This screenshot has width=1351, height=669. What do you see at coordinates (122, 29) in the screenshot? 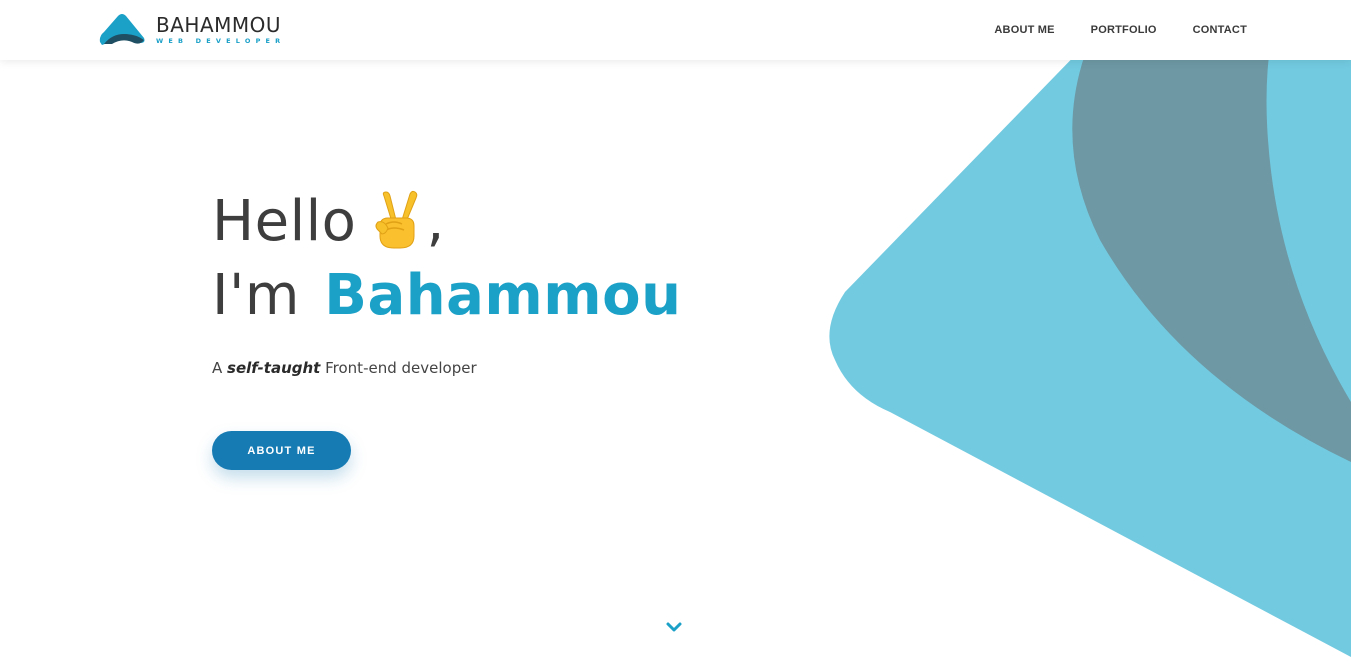
I see `logo-mark-icon` at bounding box center [122, 29].